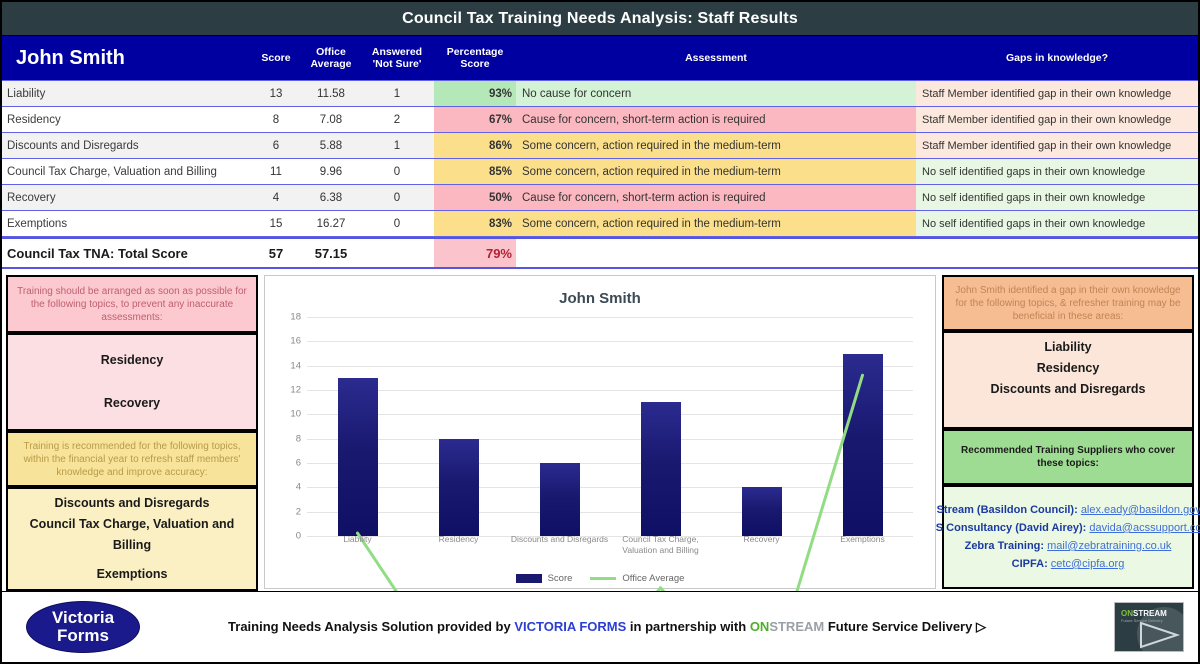  What do you see at coordinates (544, 578) in the screenshot?
I see `legend-item-score: Score` at bounding box center [544, 578].